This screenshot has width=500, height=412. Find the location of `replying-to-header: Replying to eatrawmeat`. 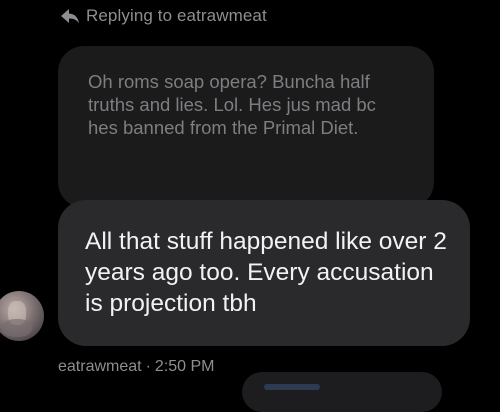

replying-to-header: Replying to eatrawmeat is located at coordinates (163, 16).